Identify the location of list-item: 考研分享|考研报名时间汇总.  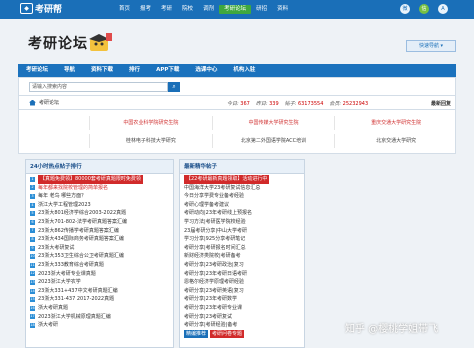
(242, 248).